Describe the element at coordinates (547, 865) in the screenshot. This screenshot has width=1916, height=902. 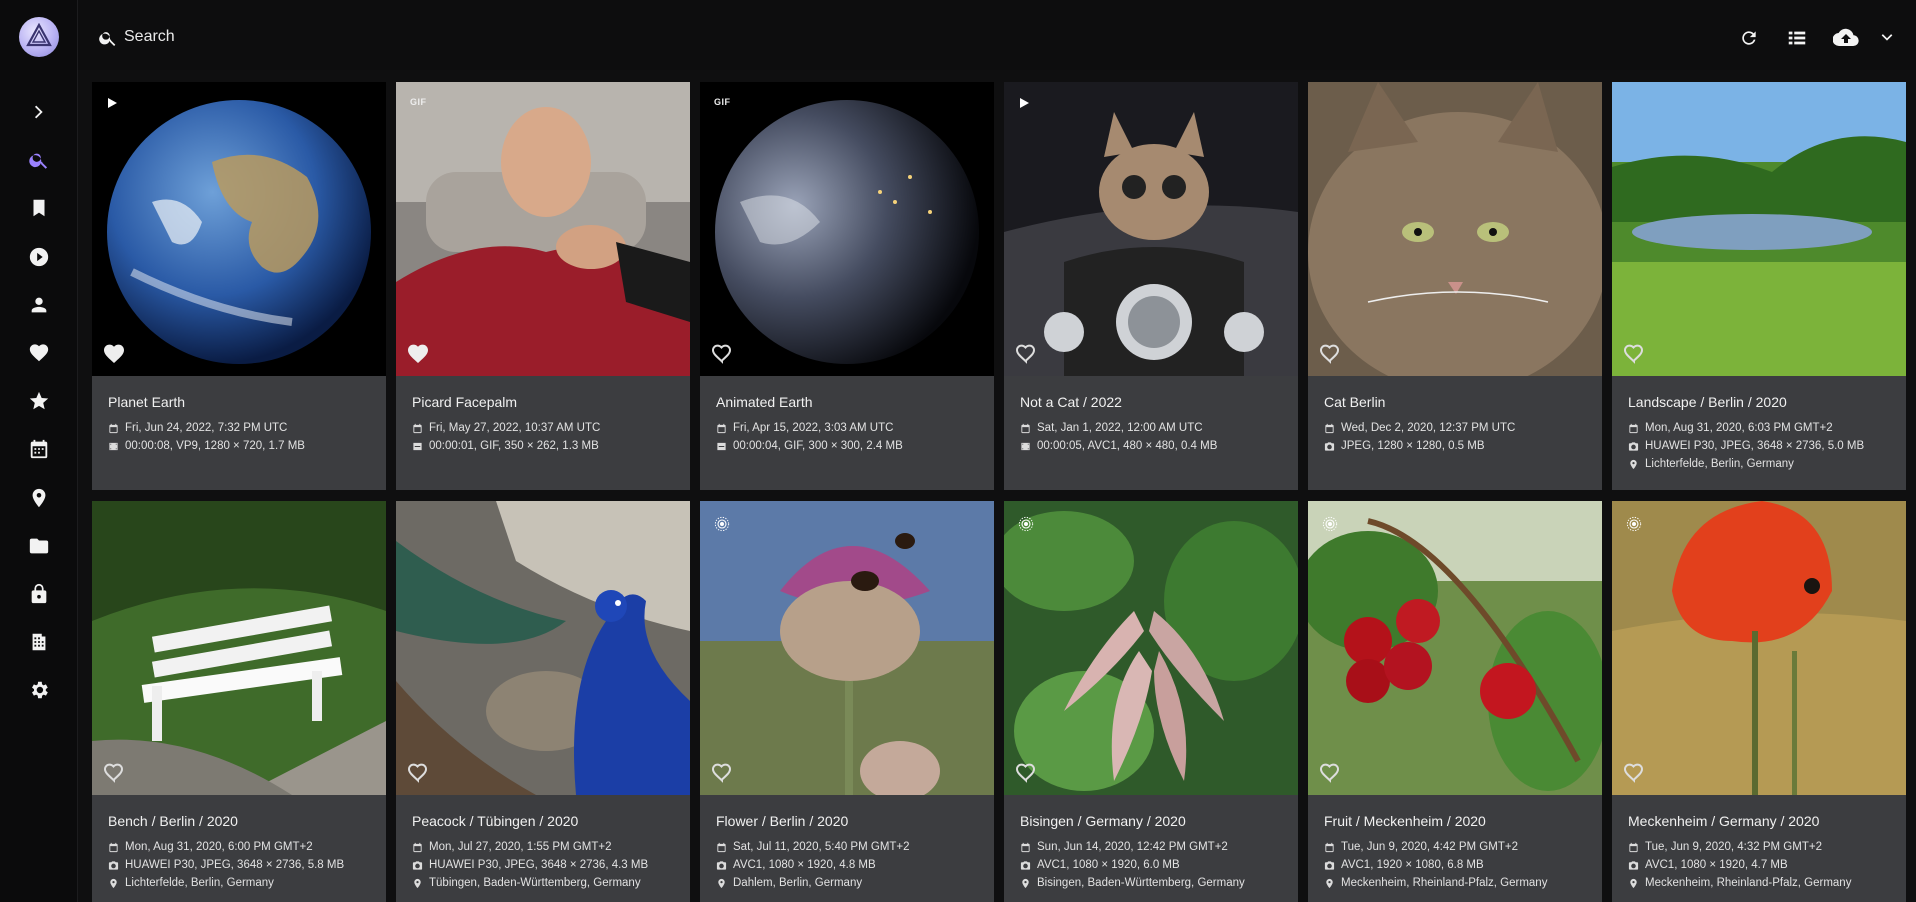
I see `photo-details: HUAWEI P30, JPEG, 3648 × 2736, 4.3 MB` at that location.